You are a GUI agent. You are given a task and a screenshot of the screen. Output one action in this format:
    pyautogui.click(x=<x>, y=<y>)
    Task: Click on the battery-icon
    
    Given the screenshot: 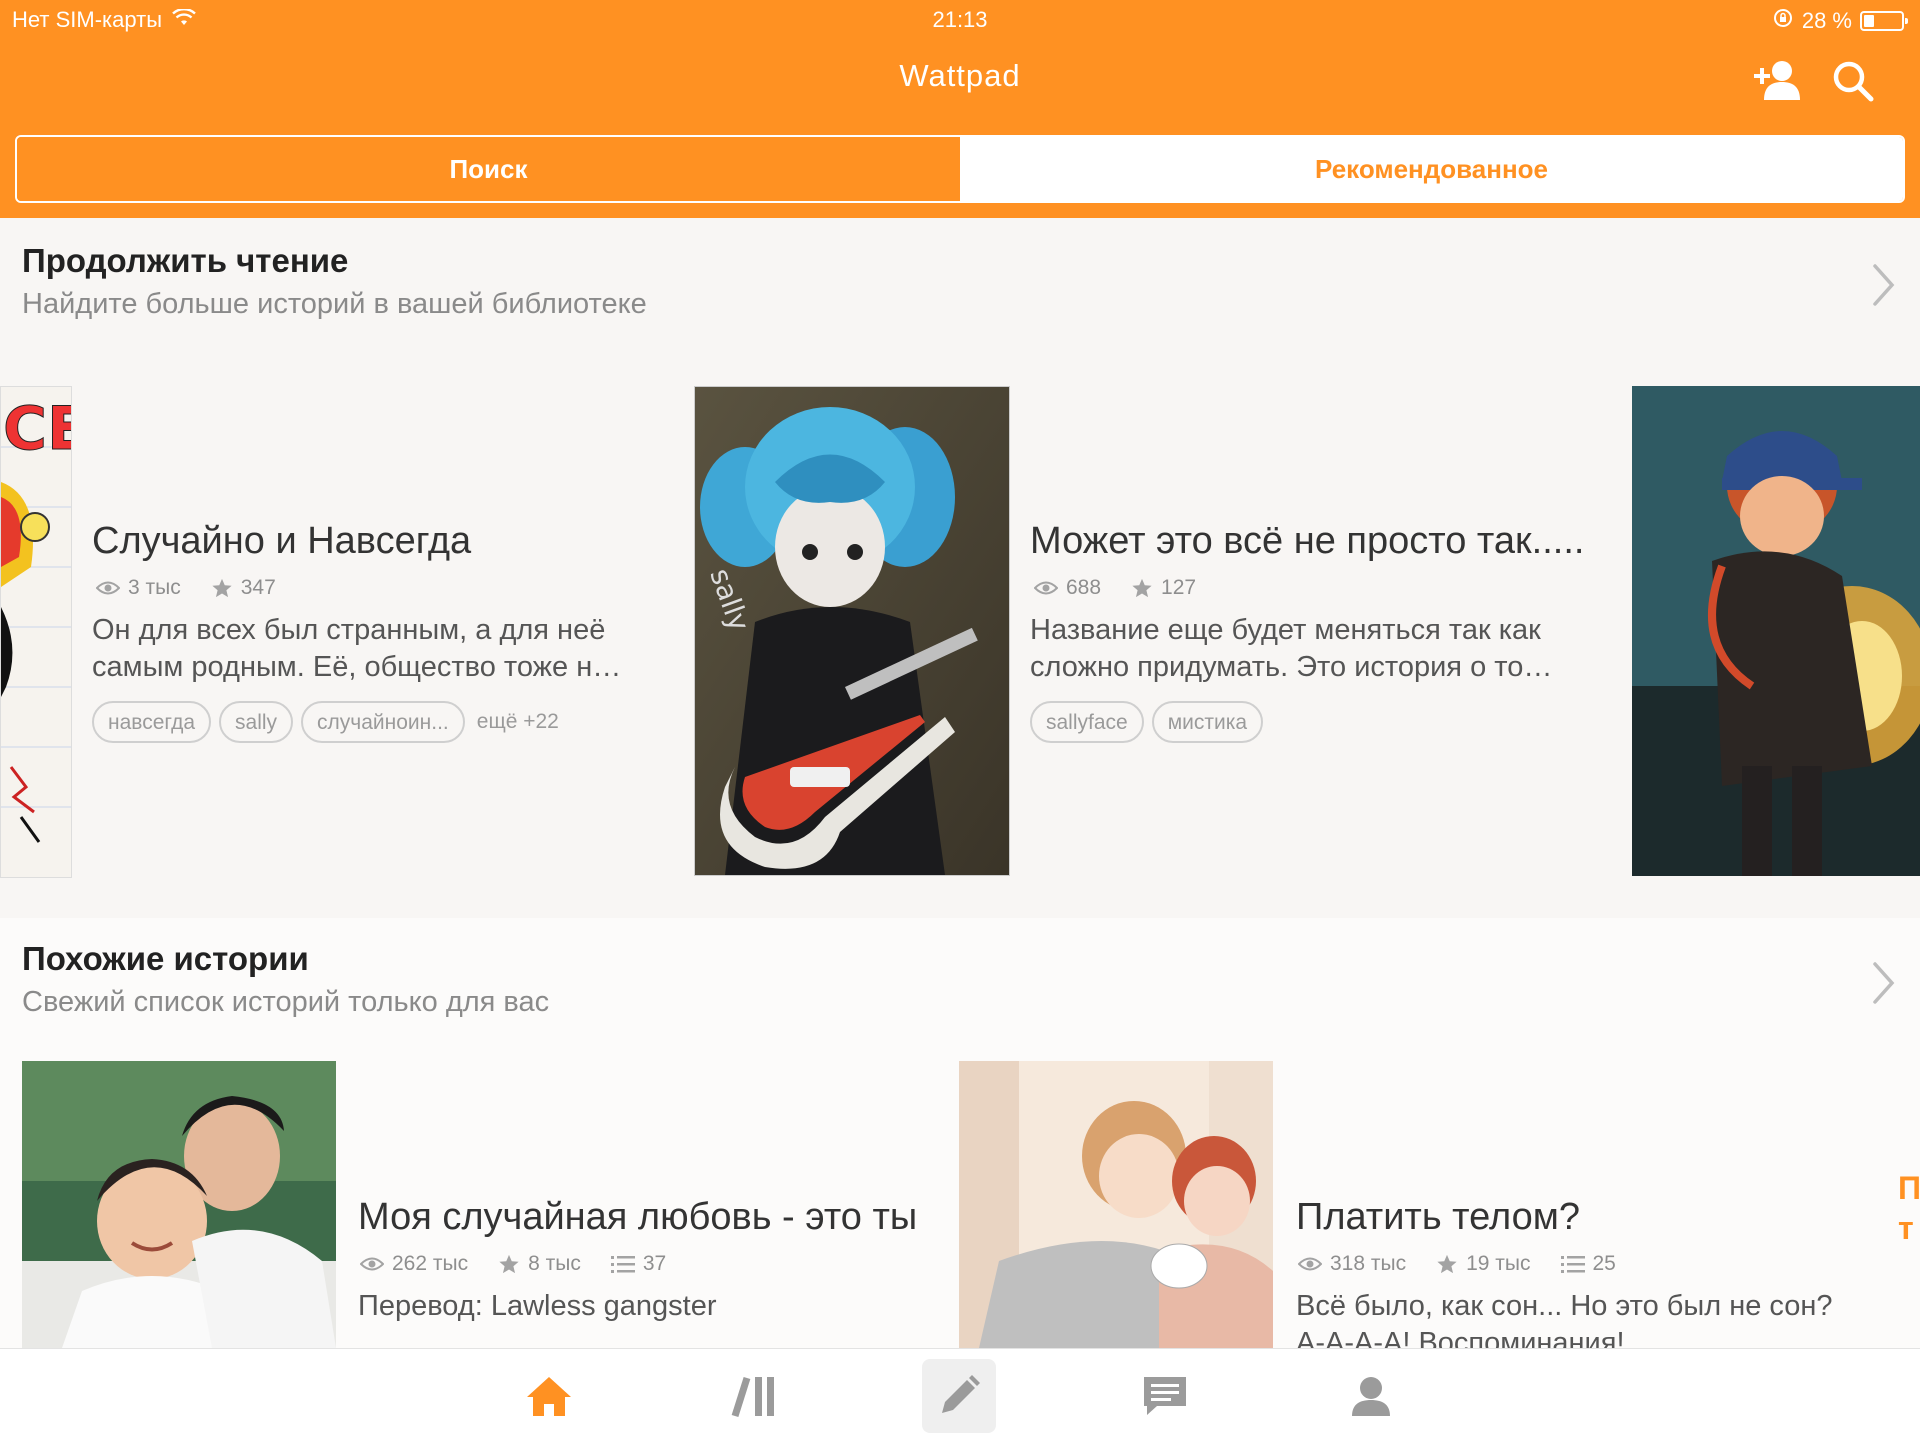 What is the action you would take?
    pyautogui.click(x=1884, y=21)
    